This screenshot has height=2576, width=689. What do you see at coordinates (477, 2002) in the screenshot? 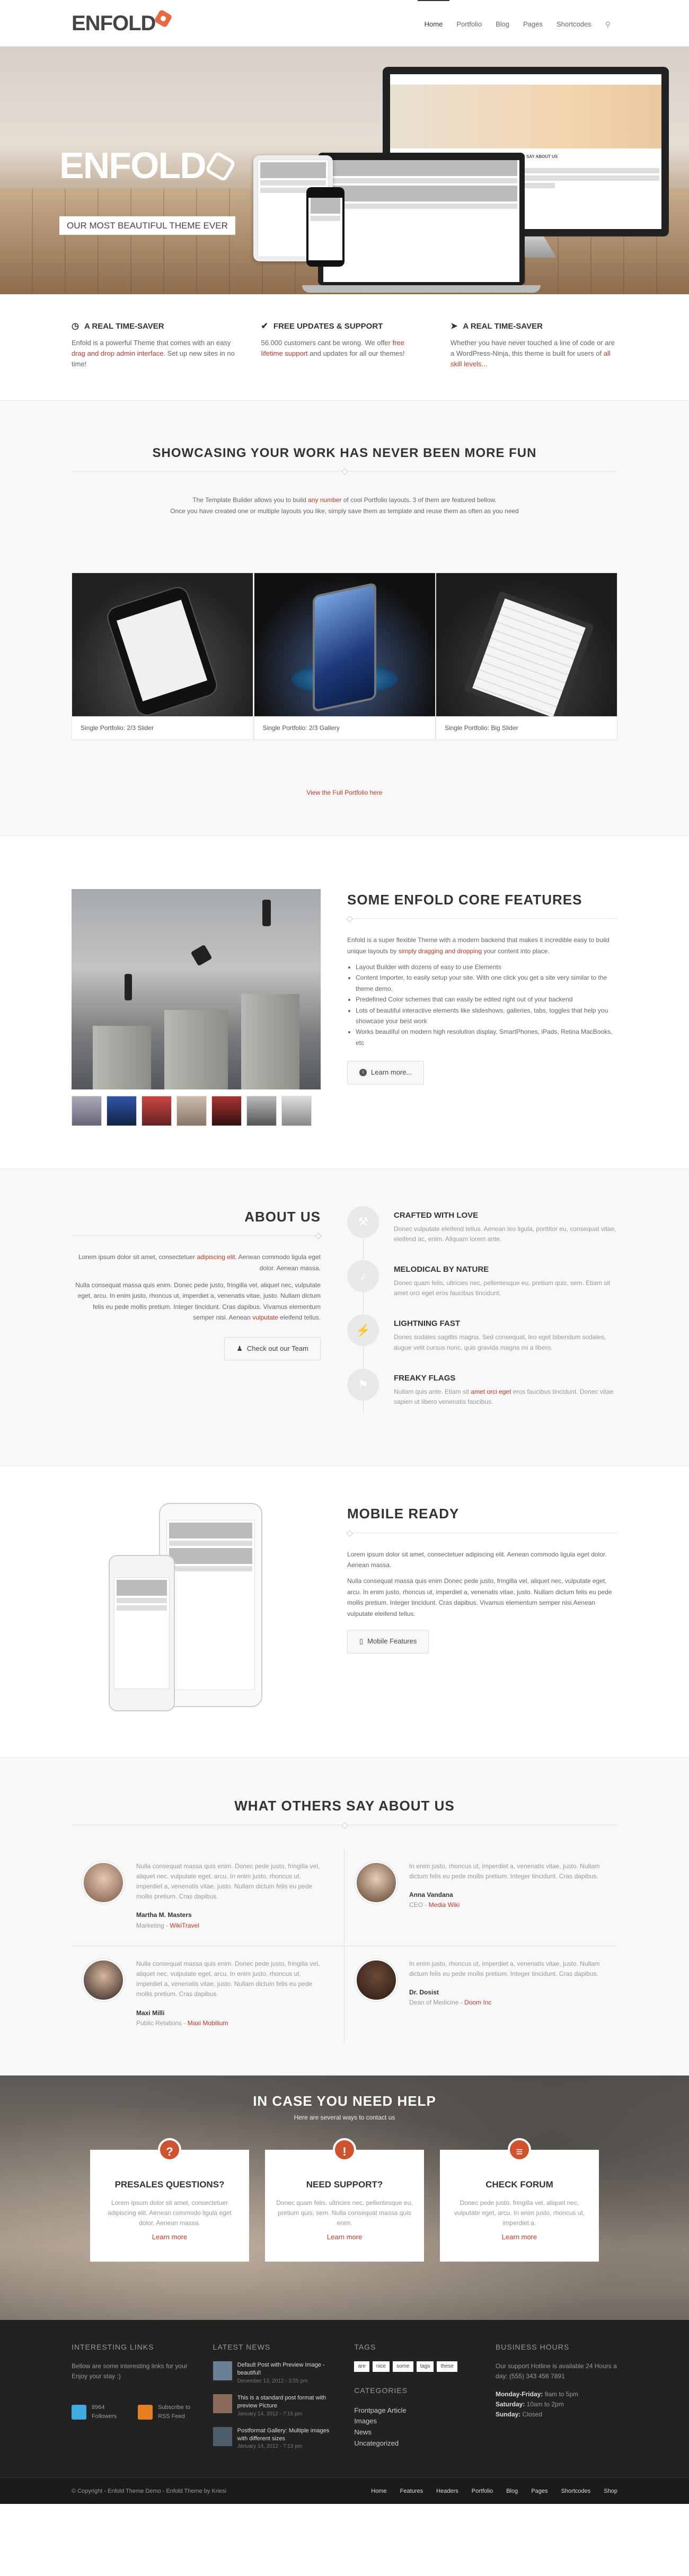
I see `company-link: Doom Inc` at bounding box center [477, 2002].